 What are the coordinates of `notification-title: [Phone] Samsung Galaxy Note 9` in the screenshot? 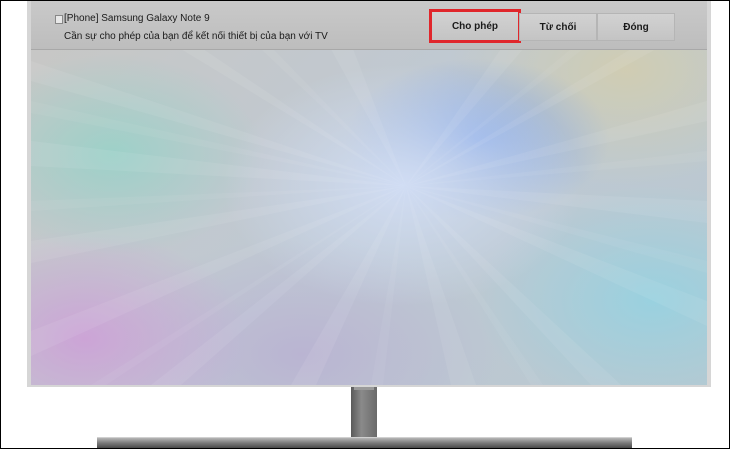 It's located at (137, 18).